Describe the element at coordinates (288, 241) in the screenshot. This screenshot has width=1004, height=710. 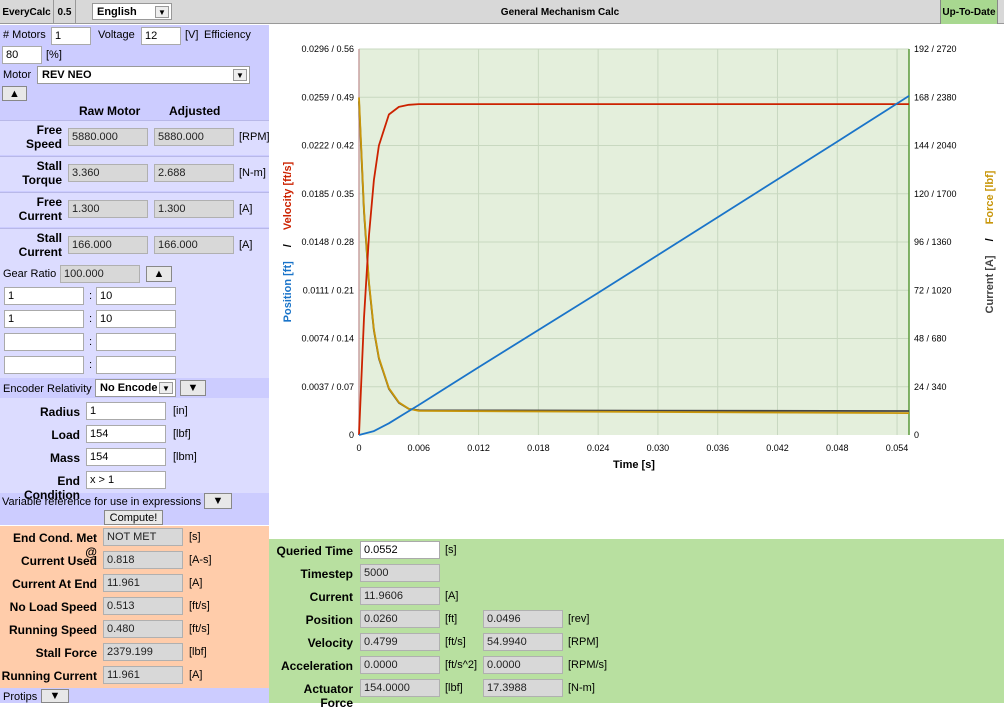
I see `left-axis-title: Position [ft] / Velocity [ft/s]` at that location.